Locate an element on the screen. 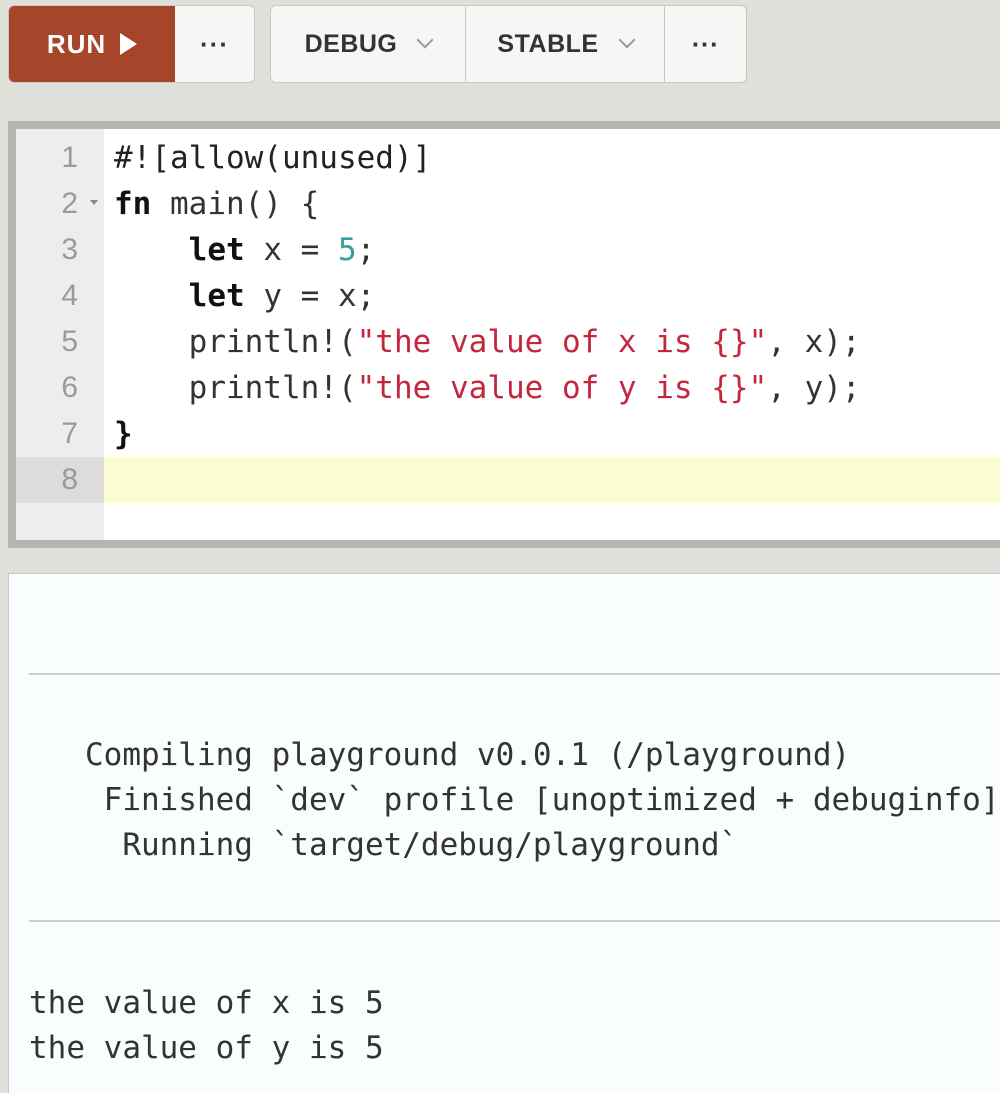 The height and width of the screenshot is (1093, 1000). play-icon is located at coordinates (129, 44).